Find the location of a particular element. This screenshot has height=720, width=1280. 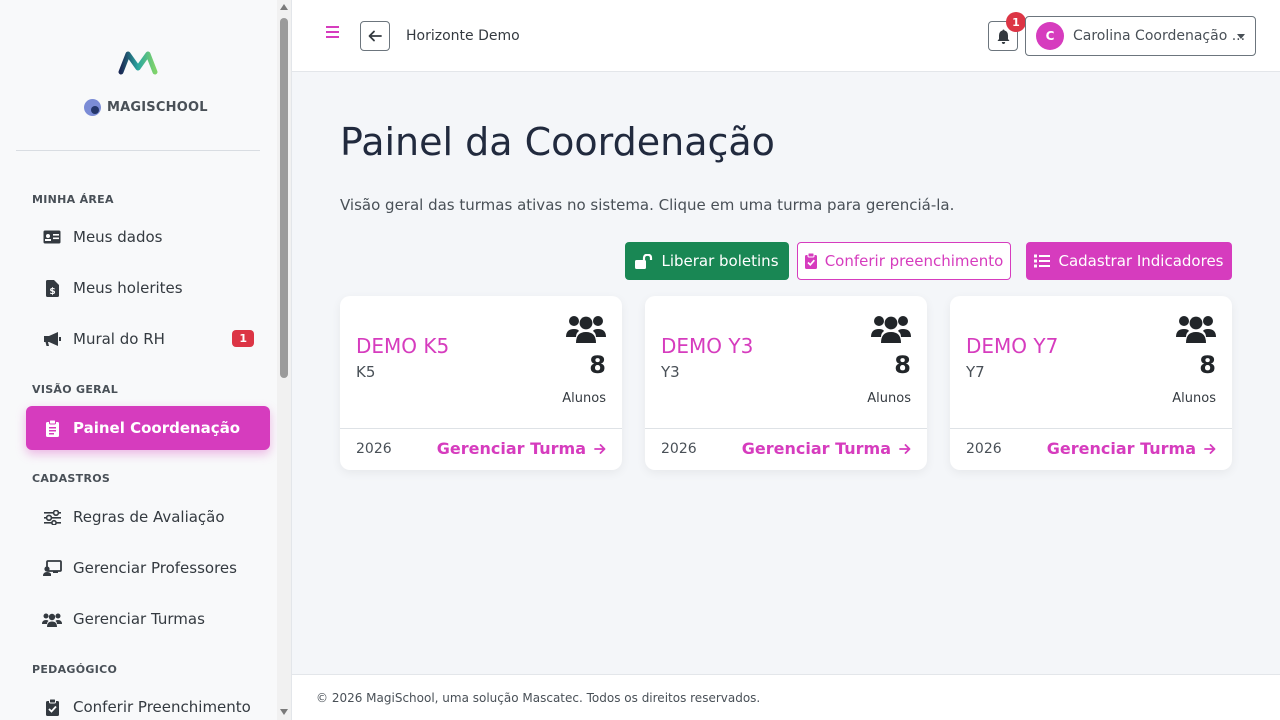

sidebar-item-regras-avaliacao: Regras de Avaliação is located at coordinates (148, 517).